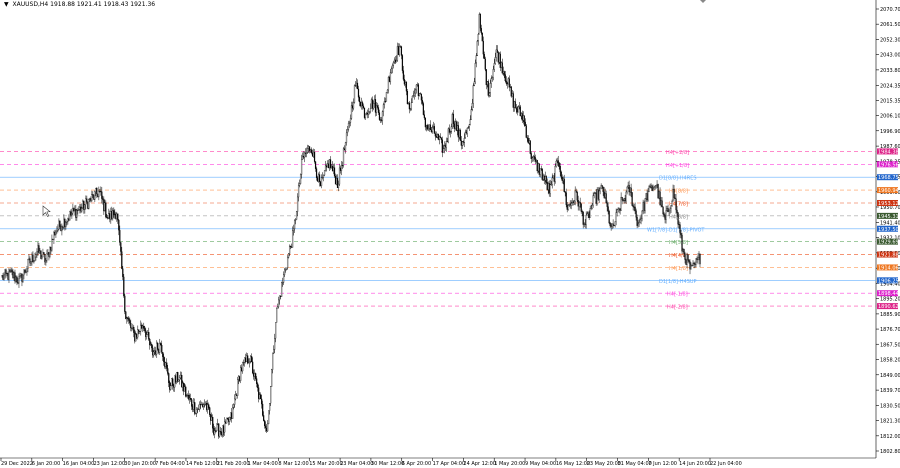 This screenshot has height=468, width=900. What do you see at coordinates (356, 464) in the screenshot?
I see `x-tick-label: 23 Mar 04:00` at bounding box center [356, 464].